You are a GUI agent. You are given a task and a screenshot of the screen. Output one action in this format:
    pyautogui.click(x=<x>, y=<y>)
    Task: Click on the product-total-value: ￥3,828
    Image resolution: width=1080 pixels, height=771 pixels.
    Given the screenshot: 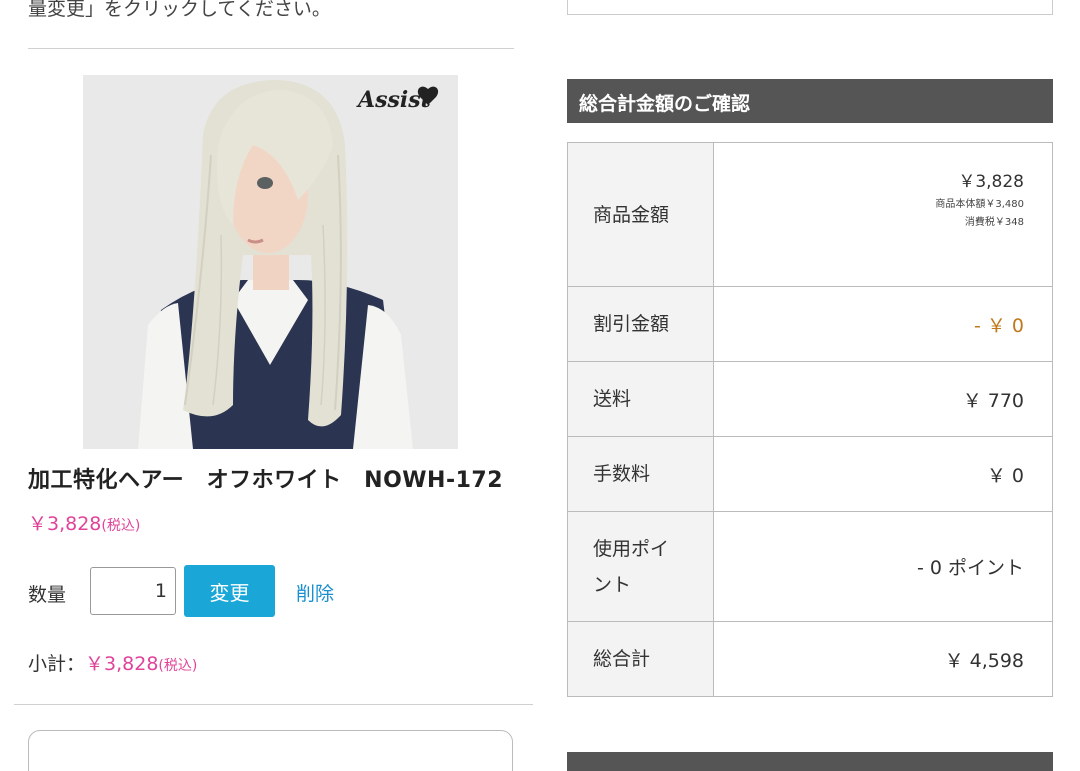 What is the action you would take?
    pyautogui.click(x=991, y=182)
    